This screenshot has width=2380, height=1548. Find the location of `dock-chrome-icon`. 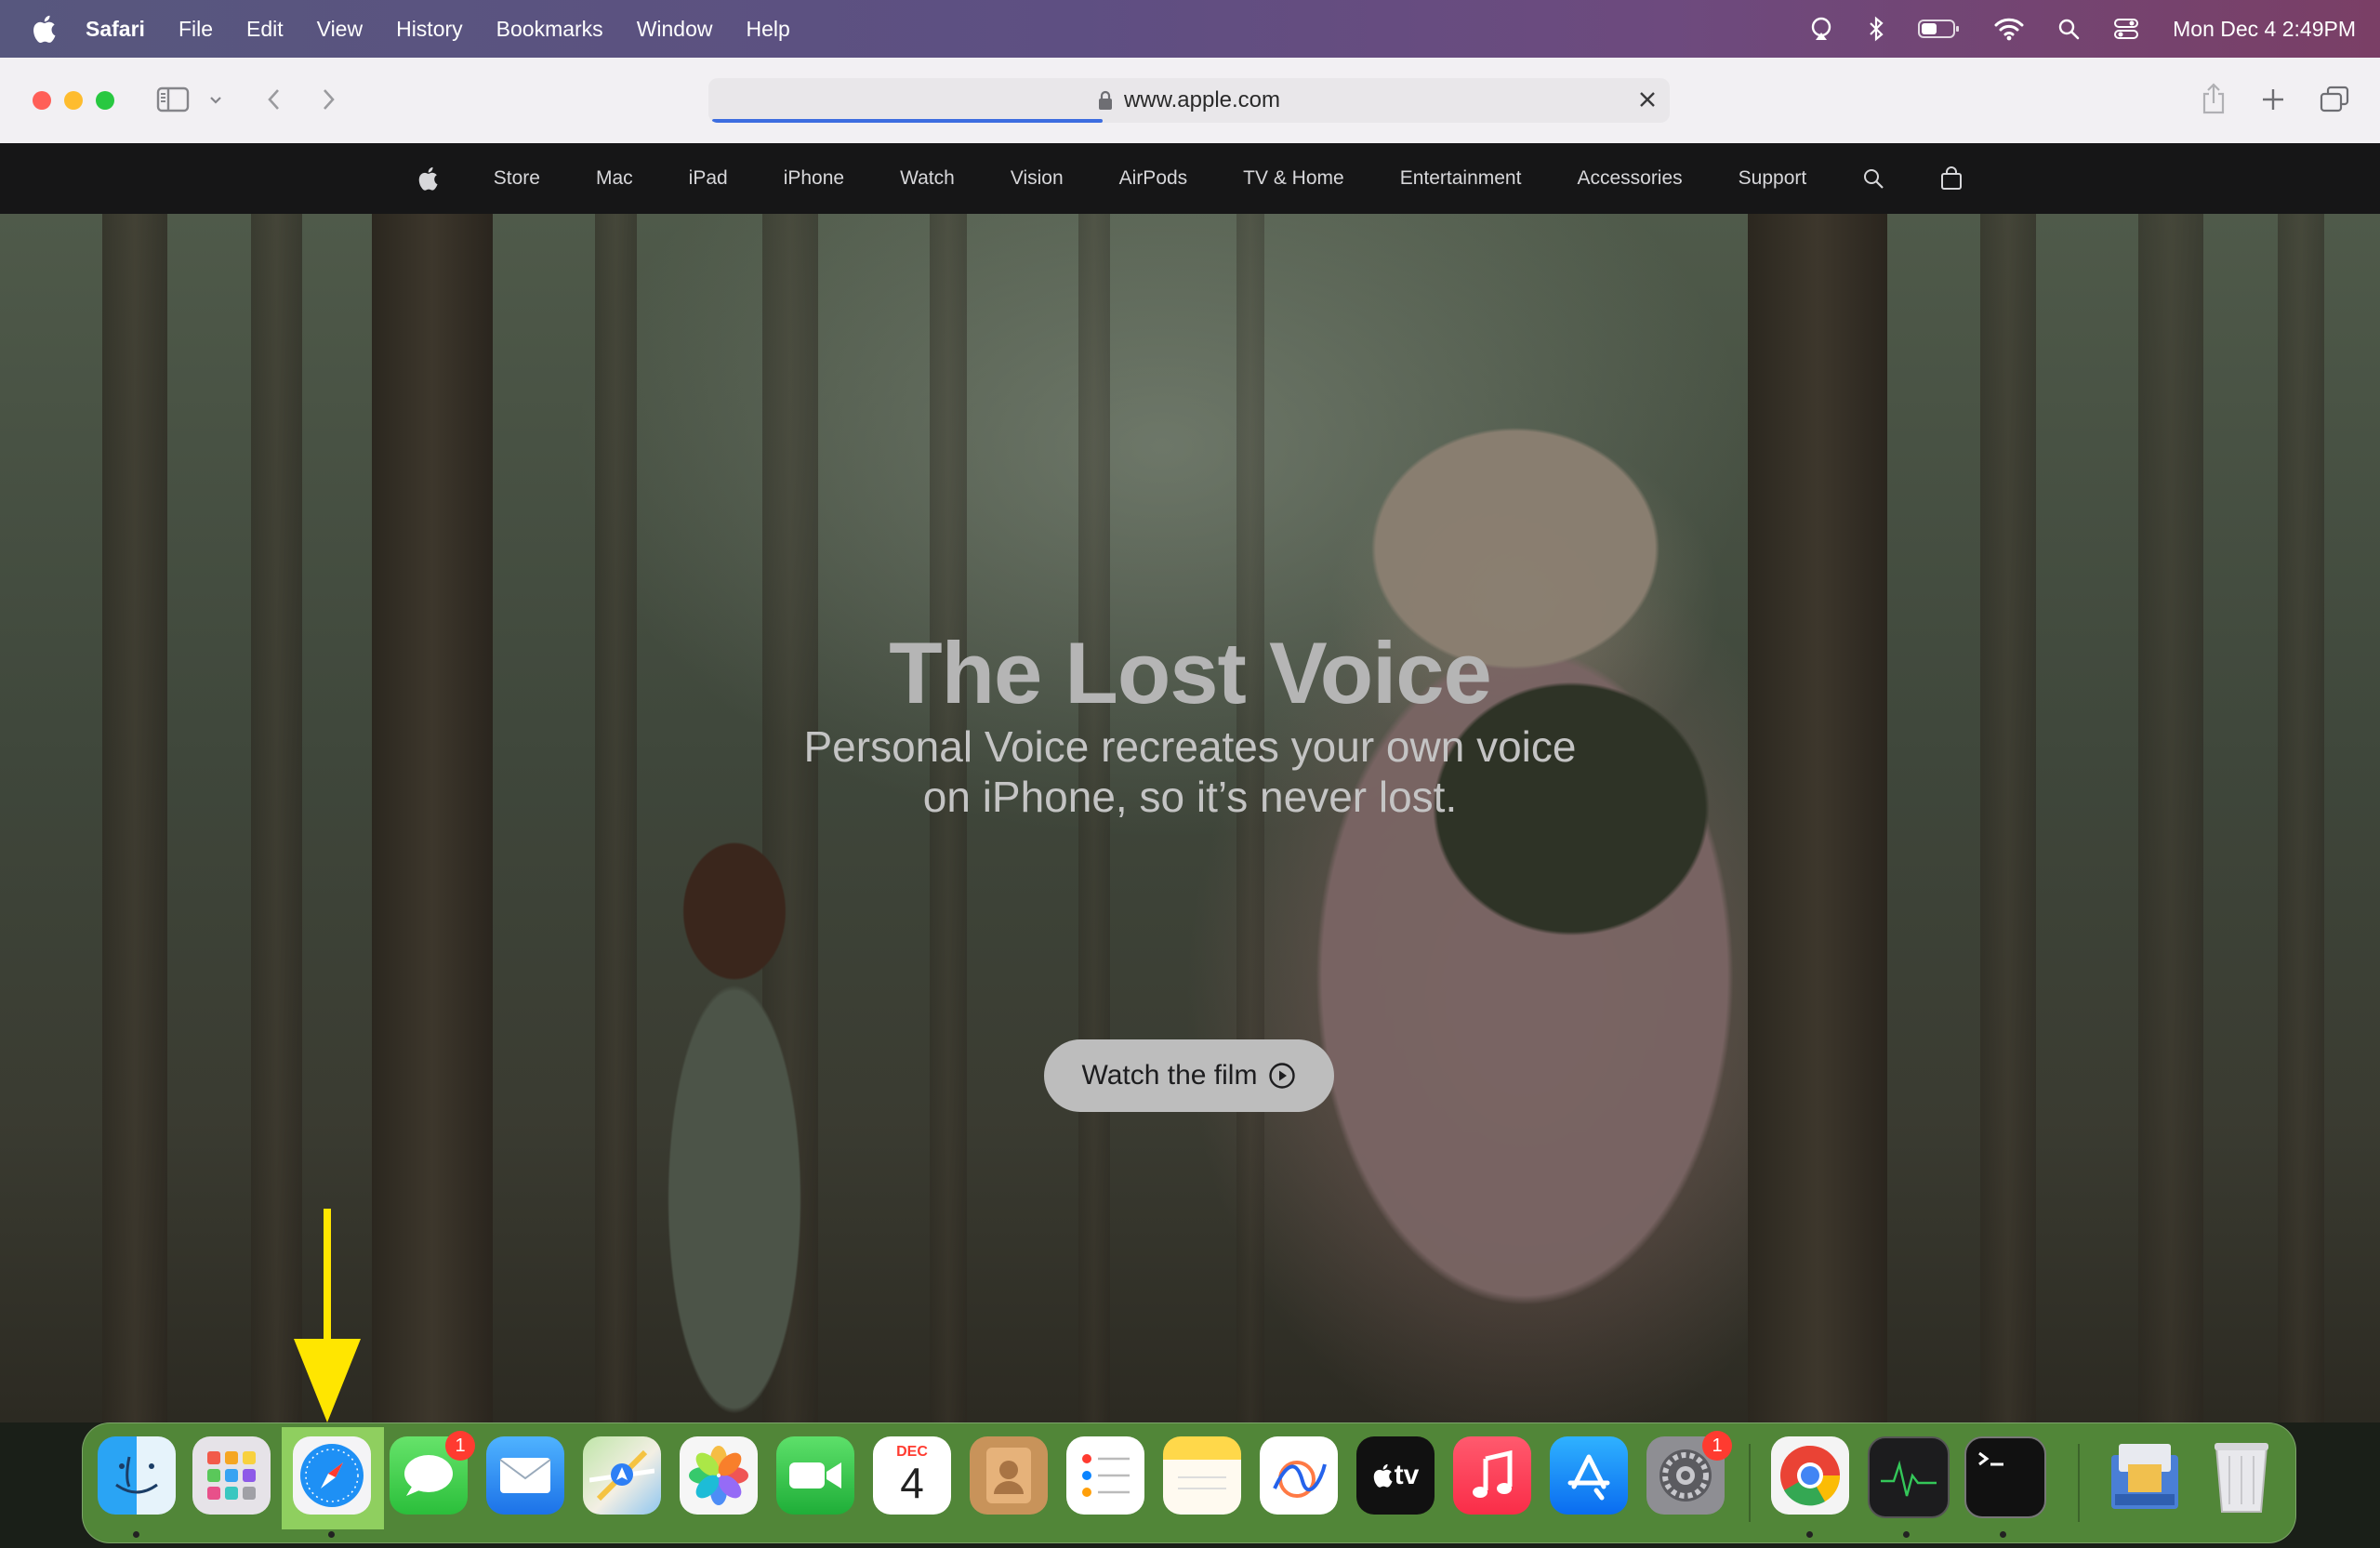

dock-chrome-icon is located at coordinates (1810, 1475).